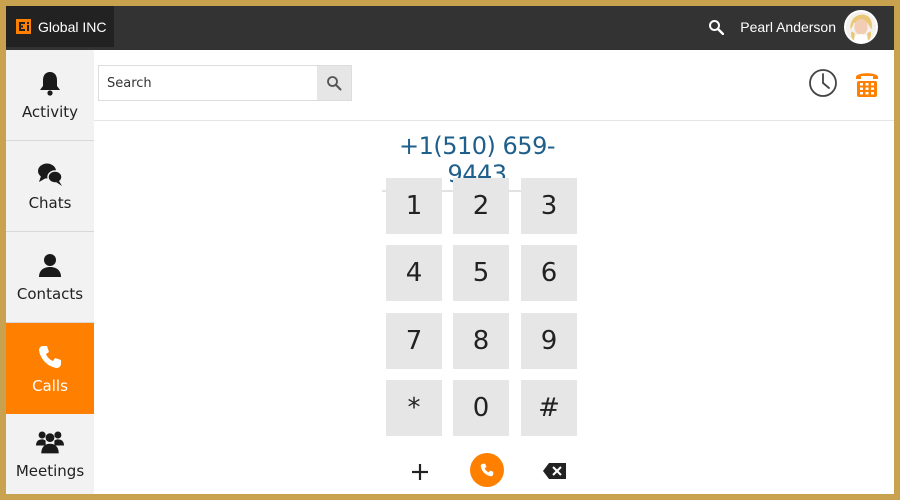  I want to click on call-button, so click(487, 470).